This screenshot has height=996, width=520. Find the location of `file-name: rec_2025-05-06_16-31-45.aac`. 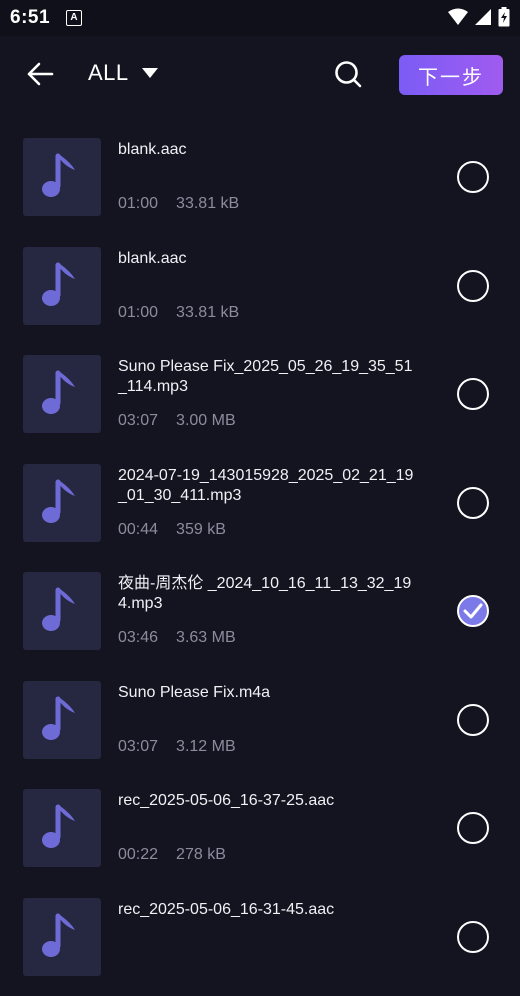

file-name: rec_2025-05-06_16-31-45.aac is located at coordinates (226, 909).